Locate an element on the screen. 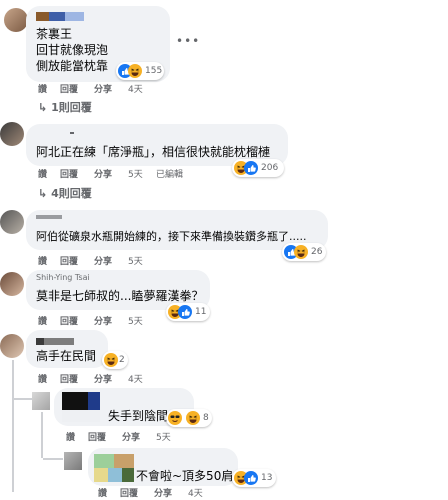  author-name: Shih-Ying Tsai is located at coordinates (63, 278).